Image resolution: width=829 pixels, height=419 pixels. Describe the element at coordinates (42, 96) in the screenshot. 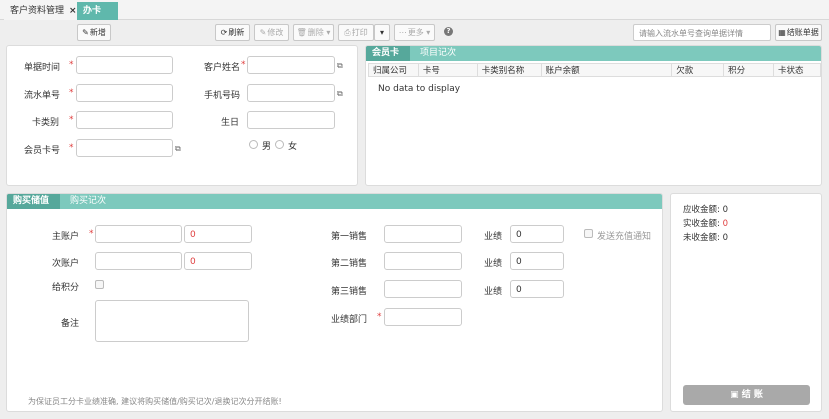

I see `serial-no-label: 流水单号` at that location.